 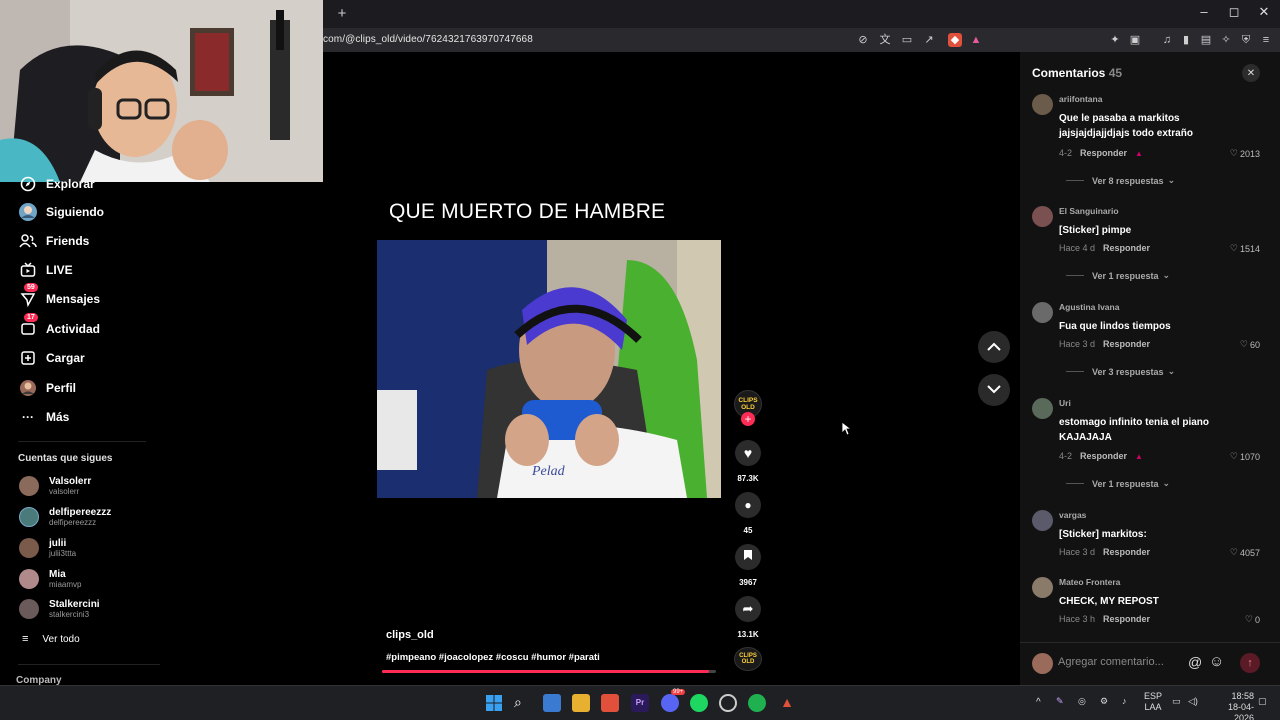 What do you see at coordinates (55, 486) in the screenshot?
I see `followed-account: Valsolerr valsolerr` at bounding box center [55, 486].